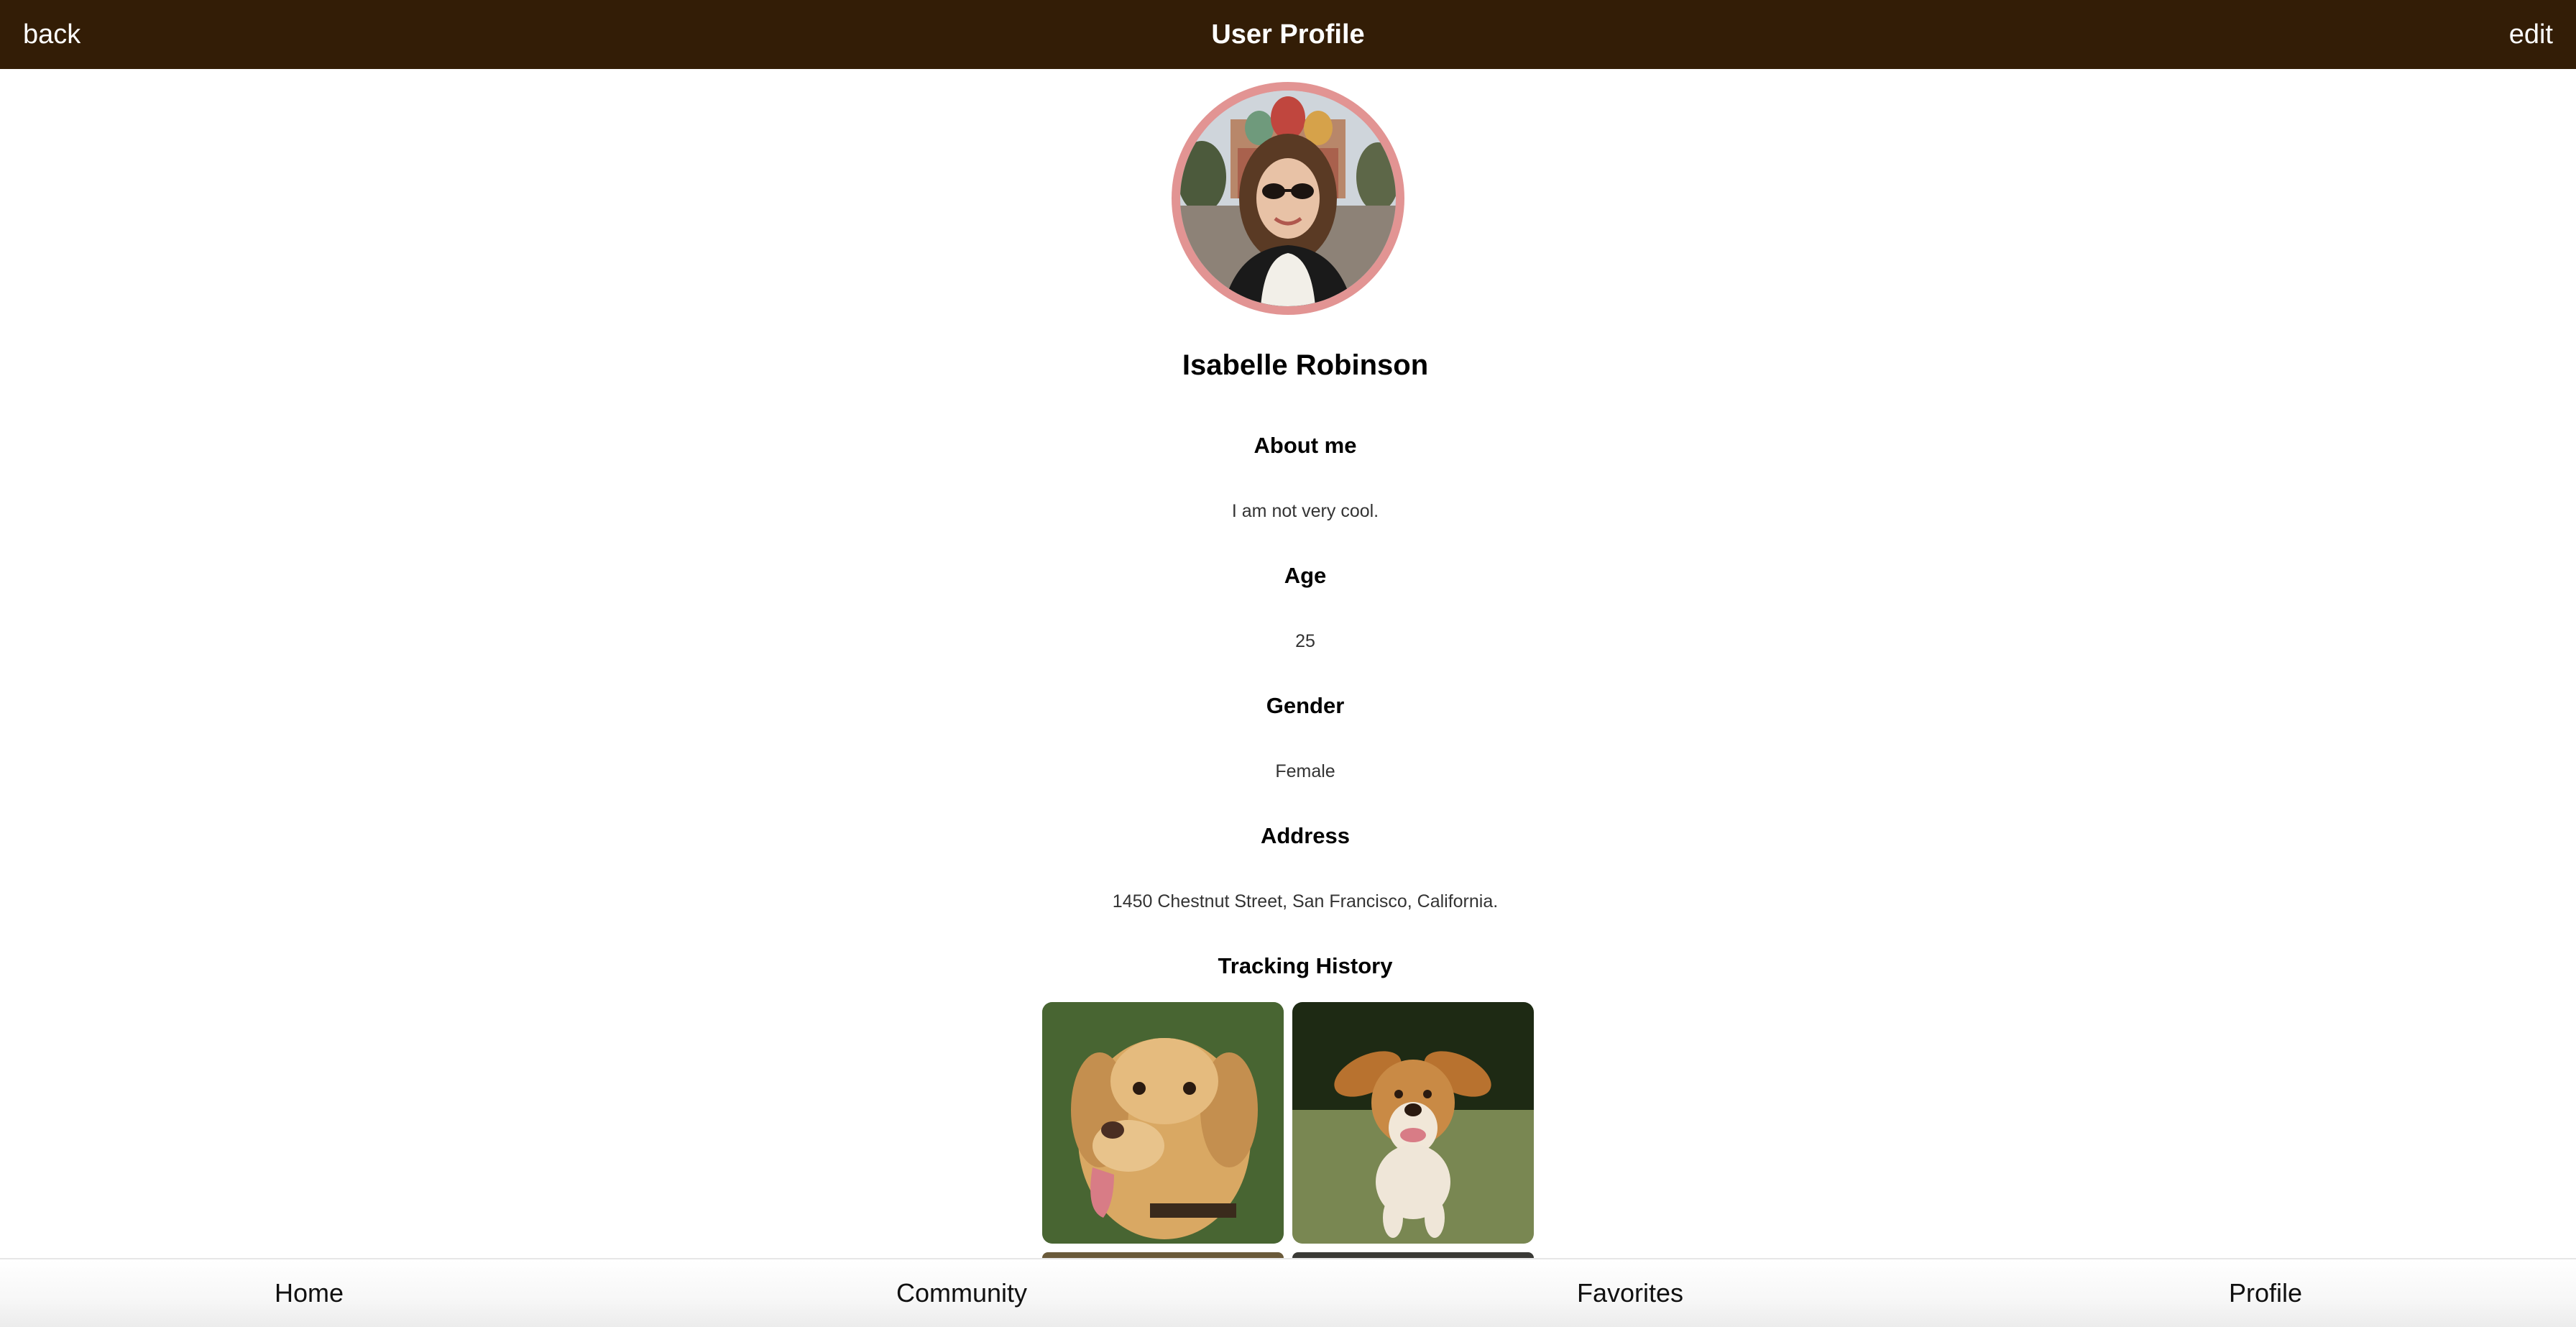 Image resolution: width=2576 pixels, height=1327 pixels. Describe the element at coordinates (1305, 771) in the screenshot. I see `gender-value: Female` at that location.